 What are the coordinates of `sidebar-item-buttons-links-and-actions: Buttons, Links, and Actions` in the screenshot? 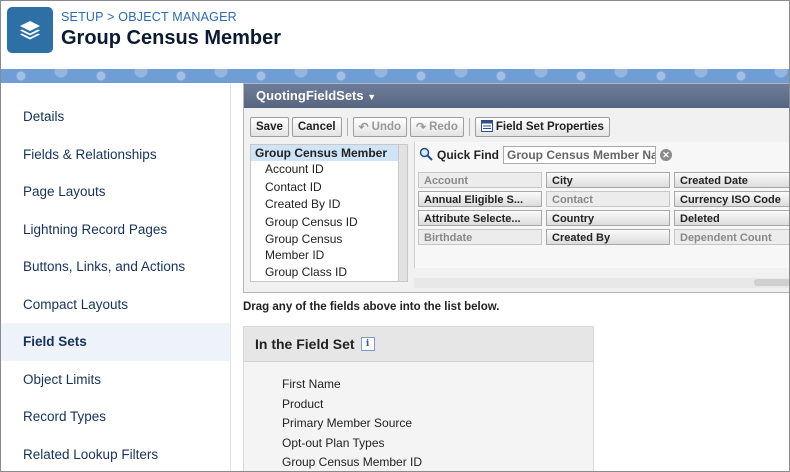 It's located at (115, 267).